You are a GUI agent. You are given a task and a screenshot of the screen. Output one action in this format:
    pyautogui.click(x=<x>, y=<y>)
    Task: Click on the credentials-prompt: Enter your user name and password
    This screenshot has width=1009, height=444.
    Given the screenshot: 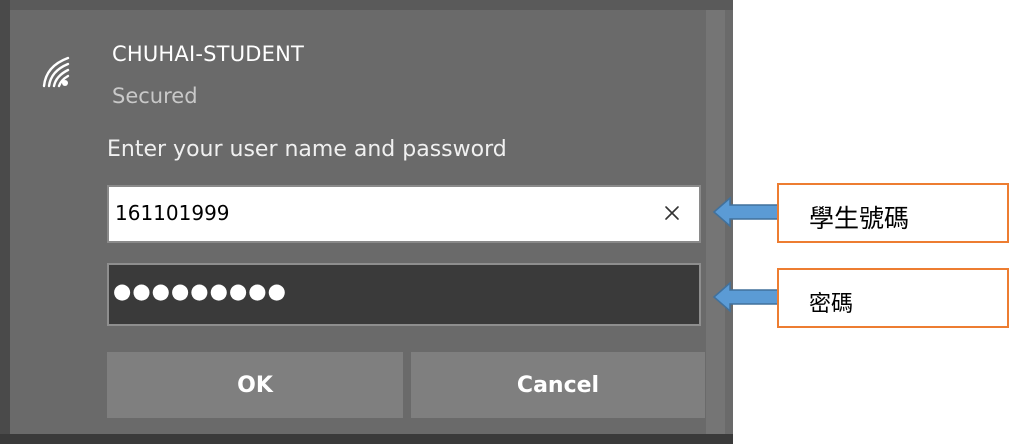 What is the action you would take?
    pyautogui.click(x=307, y=149)
    